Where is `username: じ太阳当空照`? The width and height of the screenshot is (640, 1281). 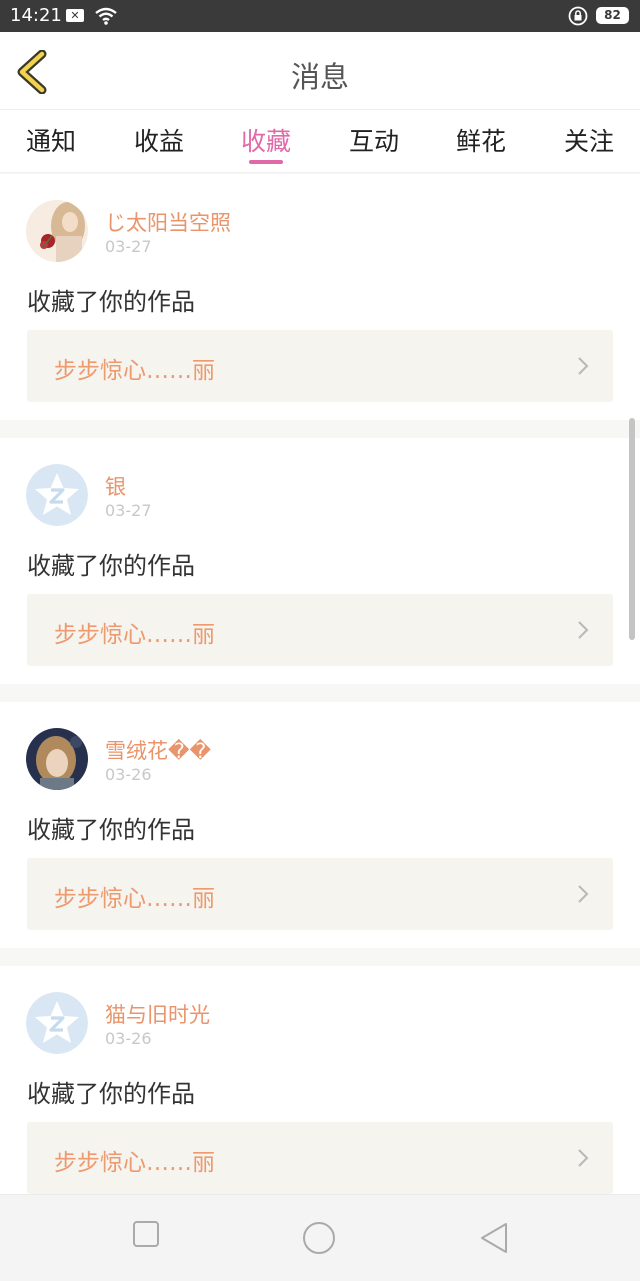 username: じ太阳当空照 is located at coordinates (168, 222).